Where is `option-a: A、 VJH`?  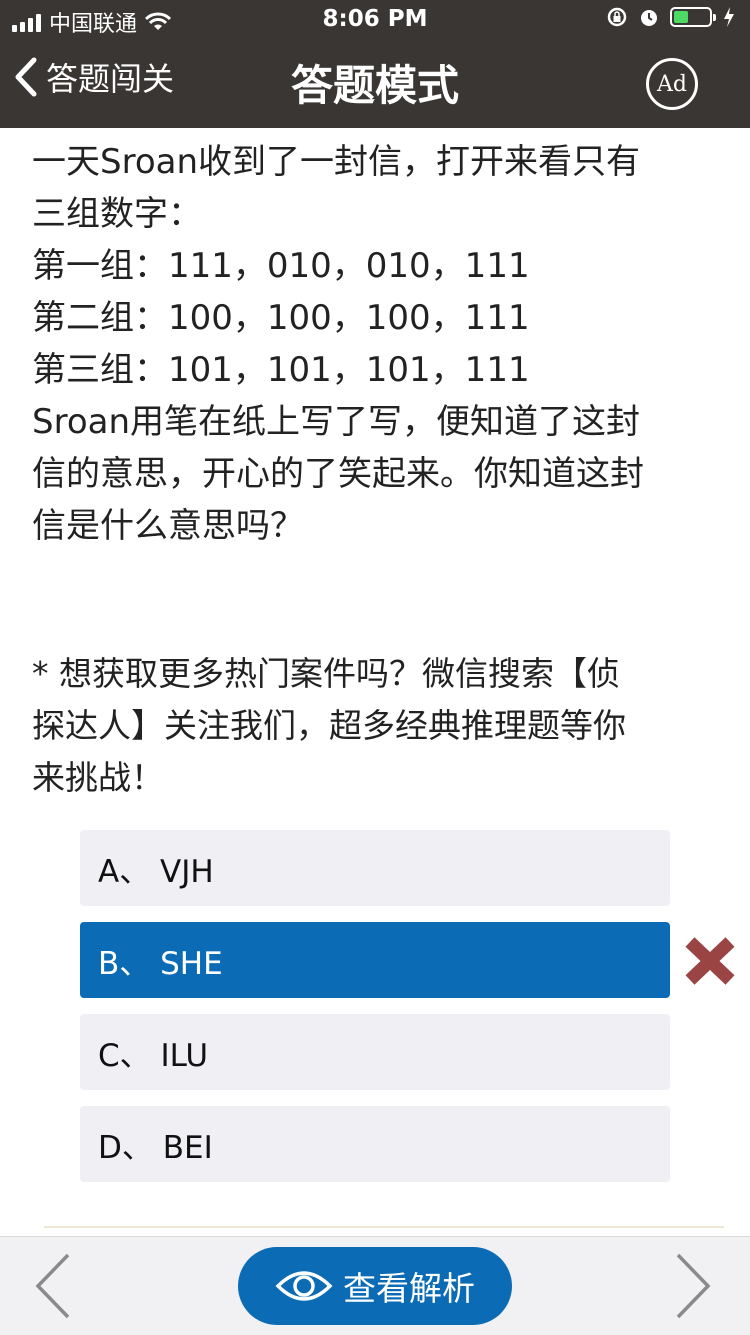
option-a: A、 VJH is located at coordinates (375, 868).